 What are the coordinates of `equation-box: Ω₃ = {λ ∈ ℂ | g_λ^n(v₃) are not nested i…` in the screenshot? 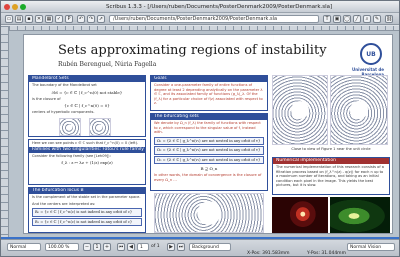 It's located at (209, 159).